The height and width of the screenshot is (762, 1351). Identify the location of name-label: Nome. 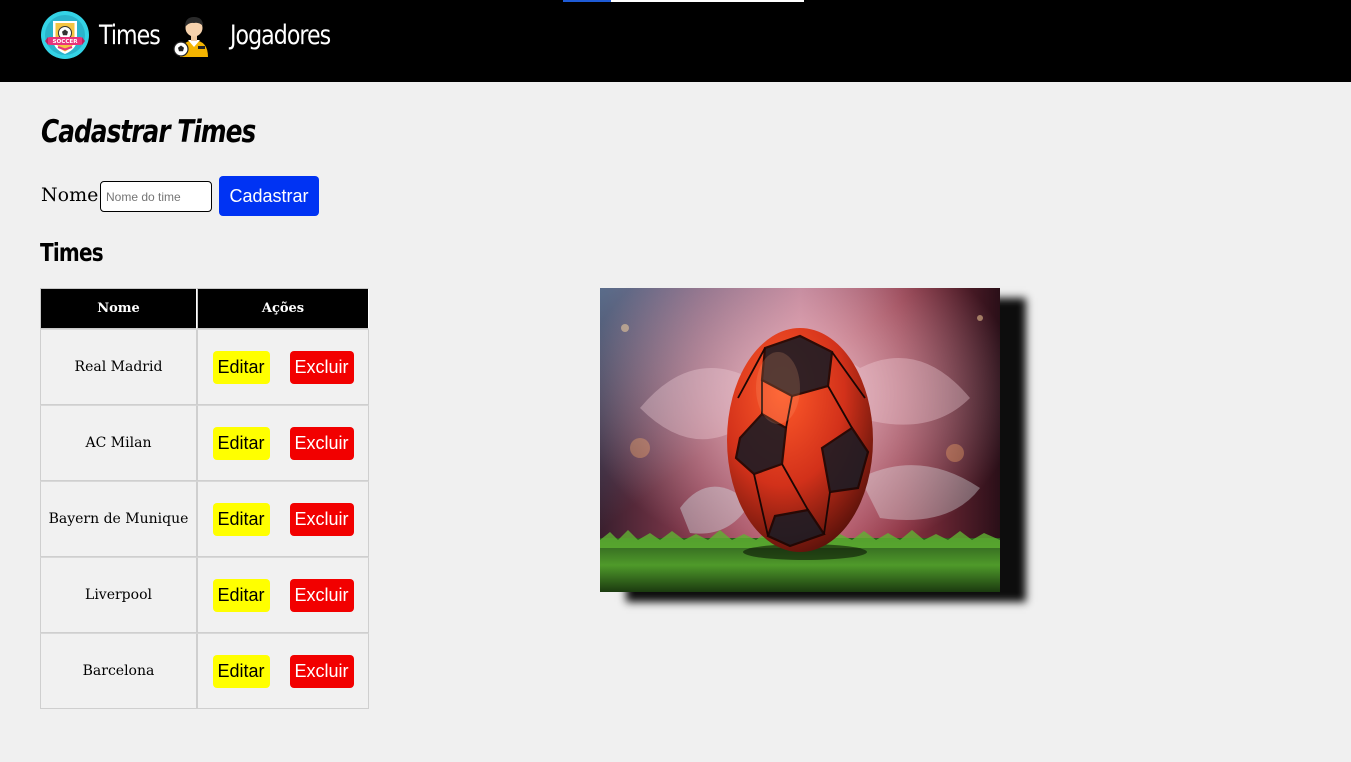
(70, 195).